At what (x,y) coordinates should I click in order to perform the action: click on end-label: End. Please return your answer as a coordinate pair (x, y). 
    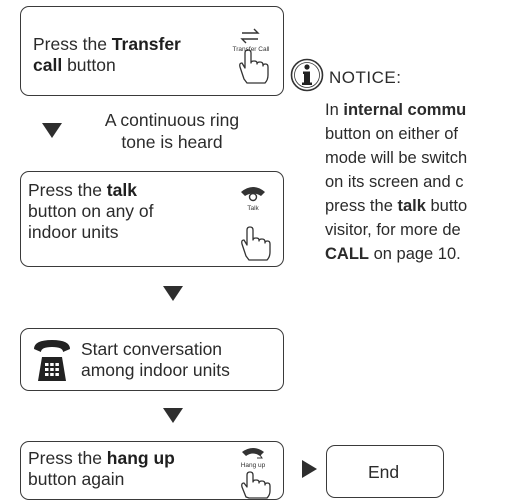
    Looking at the image, I should click on (384, 472).